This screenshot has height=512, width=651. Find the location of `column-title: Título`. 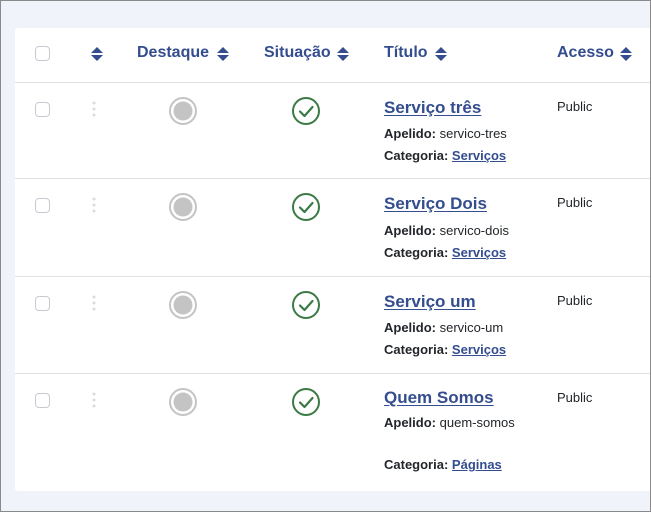

column-title: Título is located at coordinates (406, 53).